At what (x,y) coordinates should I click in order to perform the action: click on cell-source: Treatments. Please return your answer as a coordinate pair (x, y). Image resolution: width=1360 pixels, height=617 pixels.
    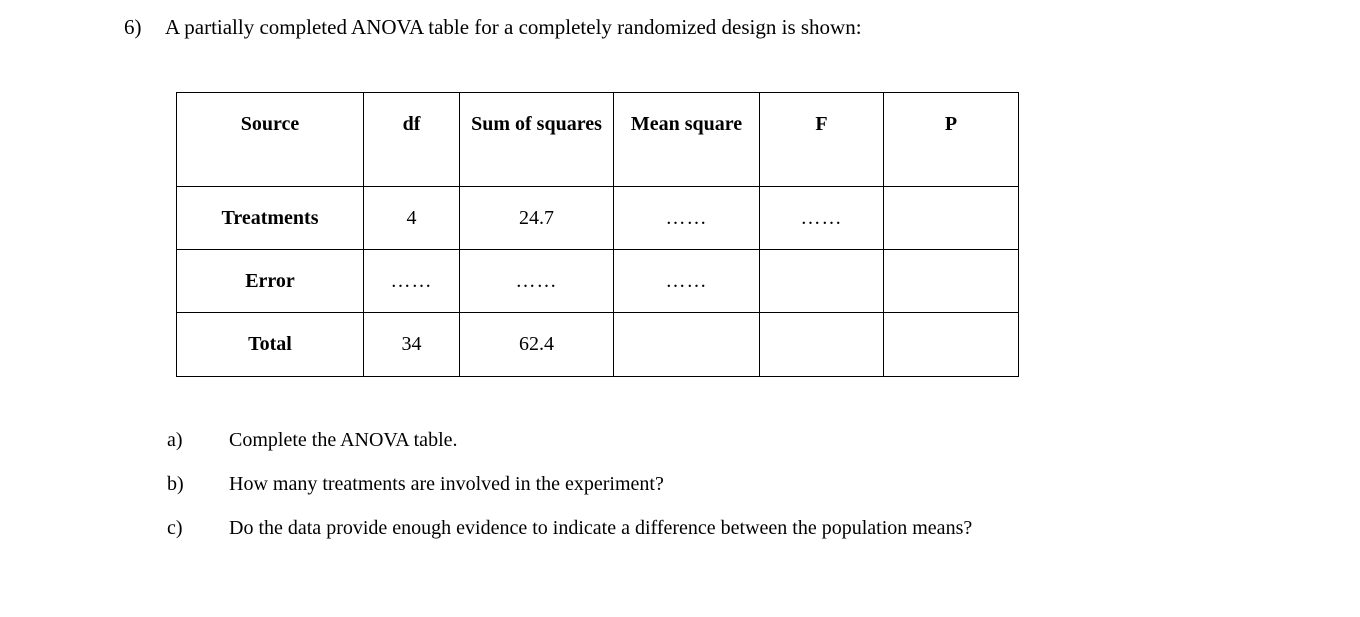
    Looking at the image, I should click on (270, 218).